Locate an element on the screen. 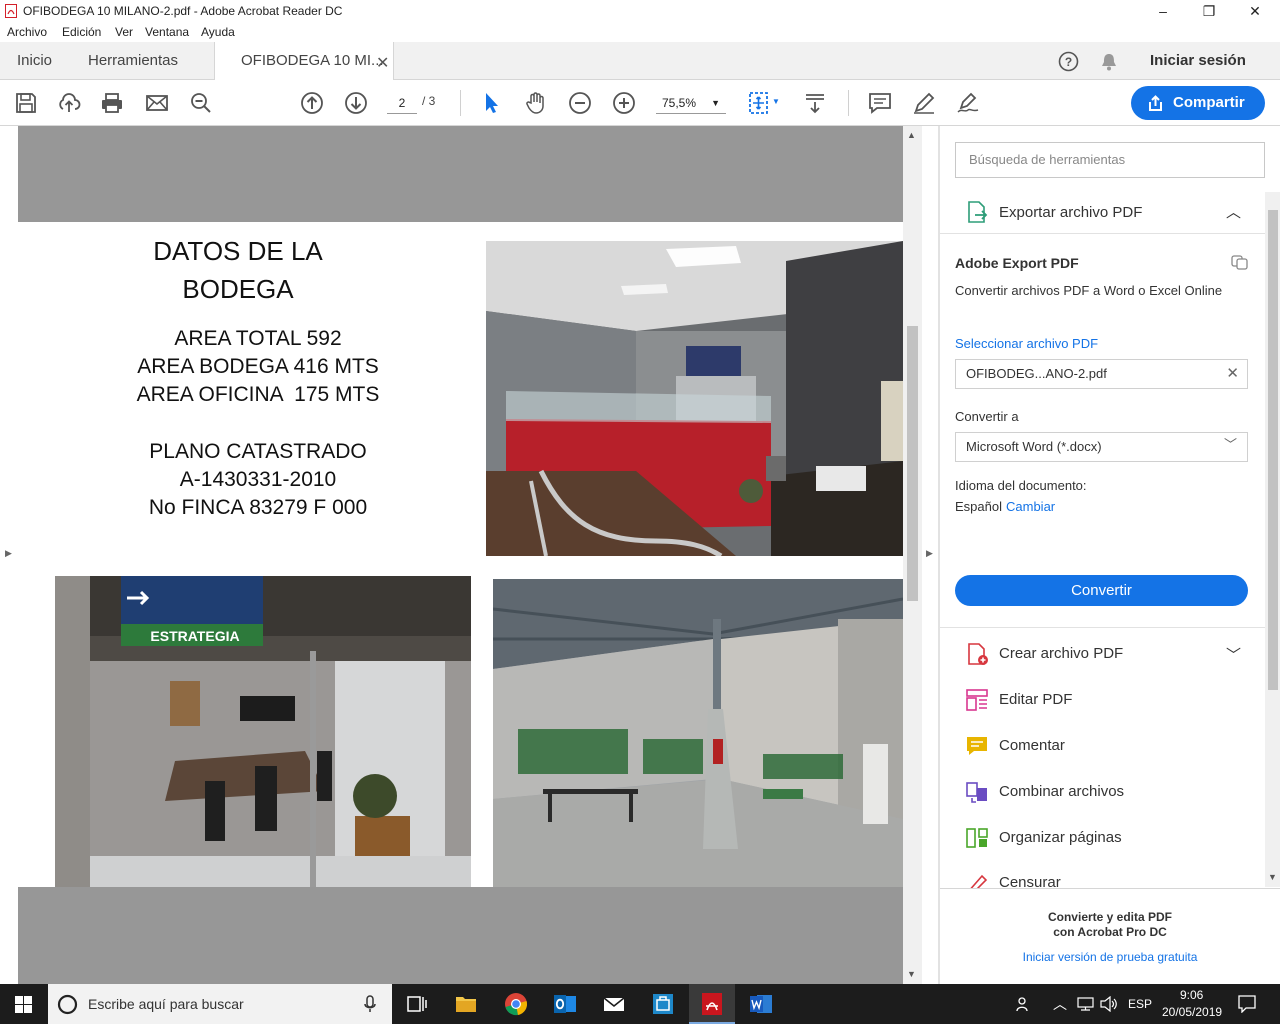 The image size is (1280, 1024). tools-pane-scroll-thumb is located at coordinates (1273, 450).